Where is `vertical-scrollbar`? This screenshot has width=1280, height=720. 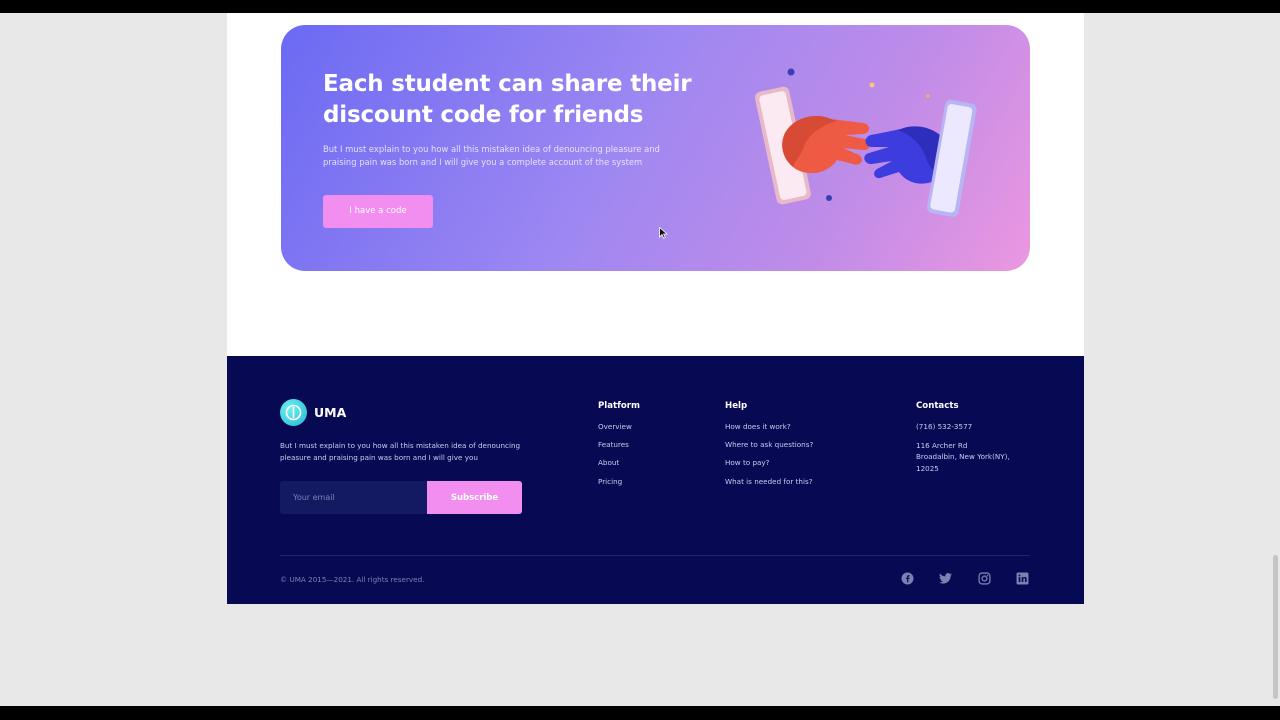
vertical-scrollbar is located at coordinates (1275, 359).